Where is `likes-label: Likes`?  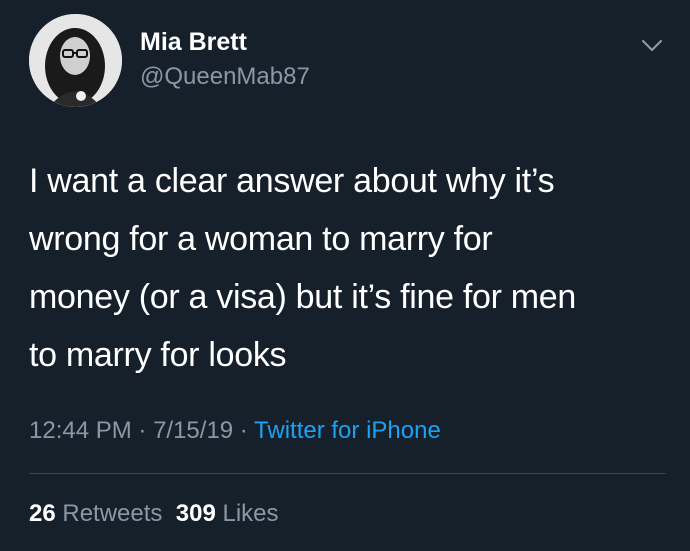
likes-label: Likes is located at coordinates (250, 513).